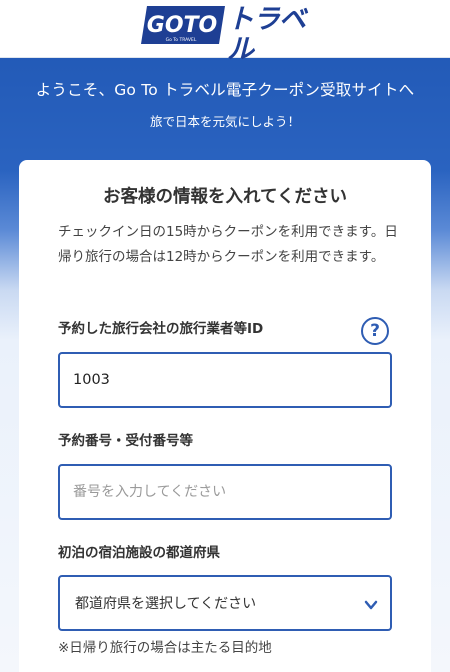  I want to click on goto-logo-mark: GOTO Go To TRAVEL, so click(183, 24).